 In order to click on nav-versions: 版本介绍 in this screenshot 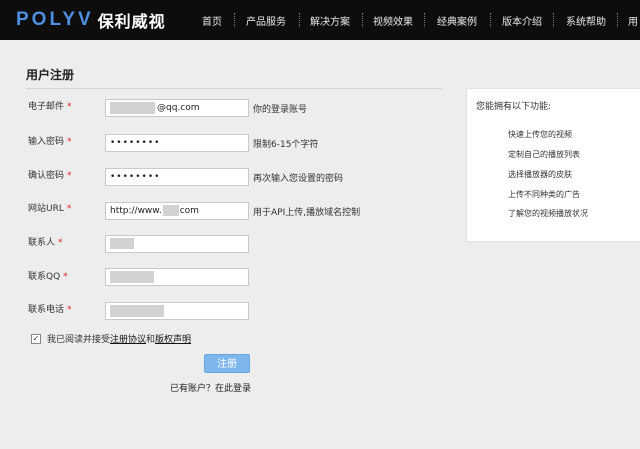, I will do `click(522, 20)`.